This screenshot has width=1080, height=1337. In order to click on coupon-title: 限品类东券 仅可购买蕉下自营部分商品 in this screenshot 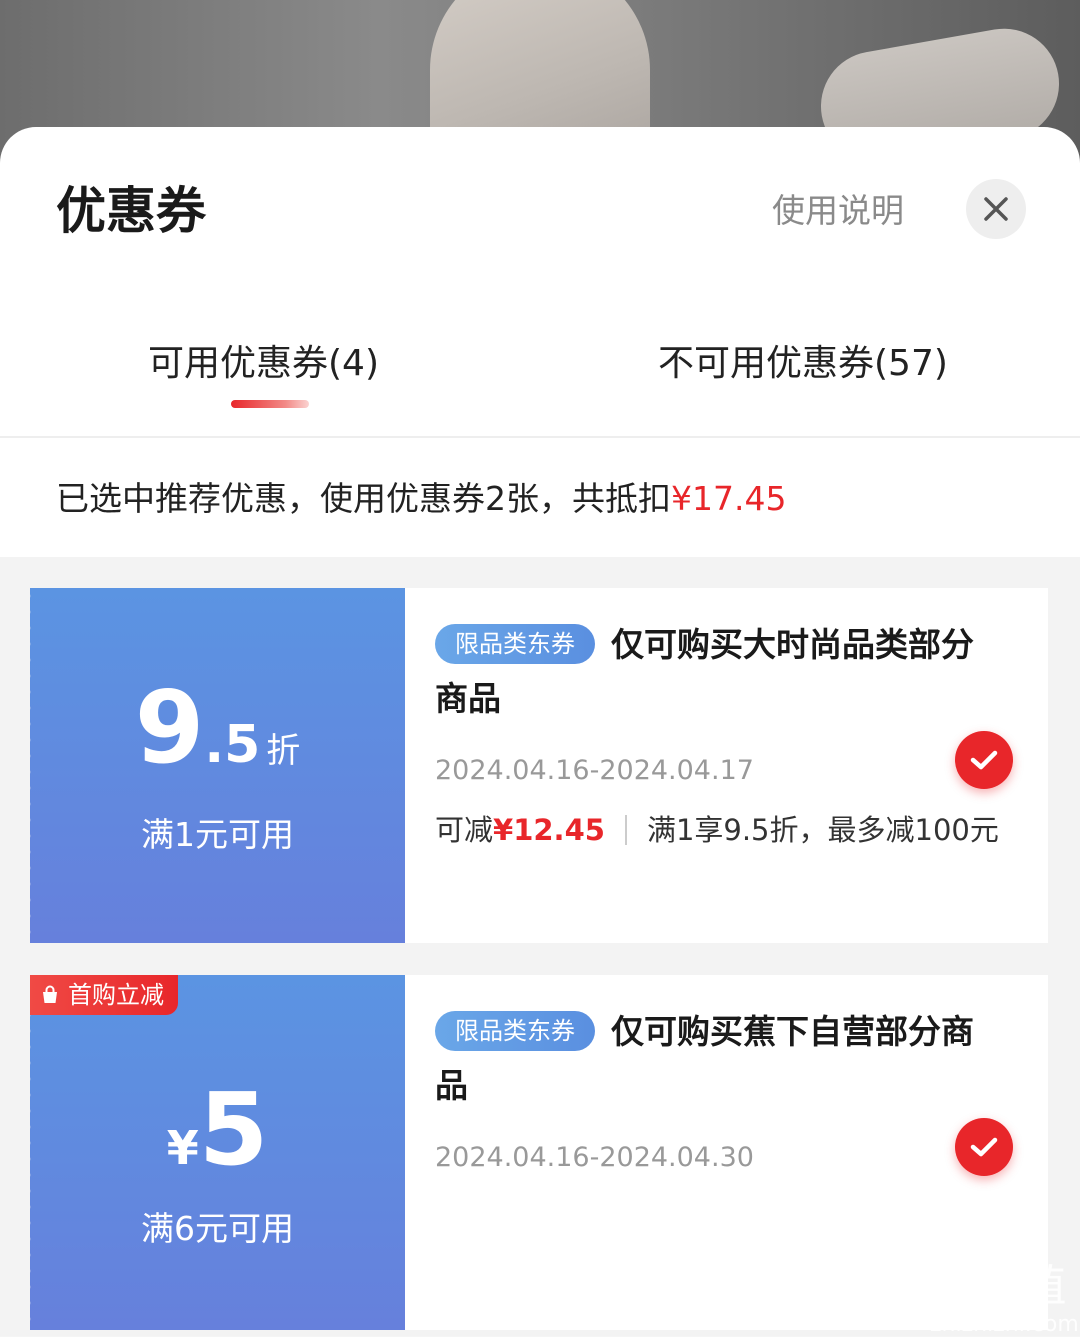, I will do `click(715, 1059)`.